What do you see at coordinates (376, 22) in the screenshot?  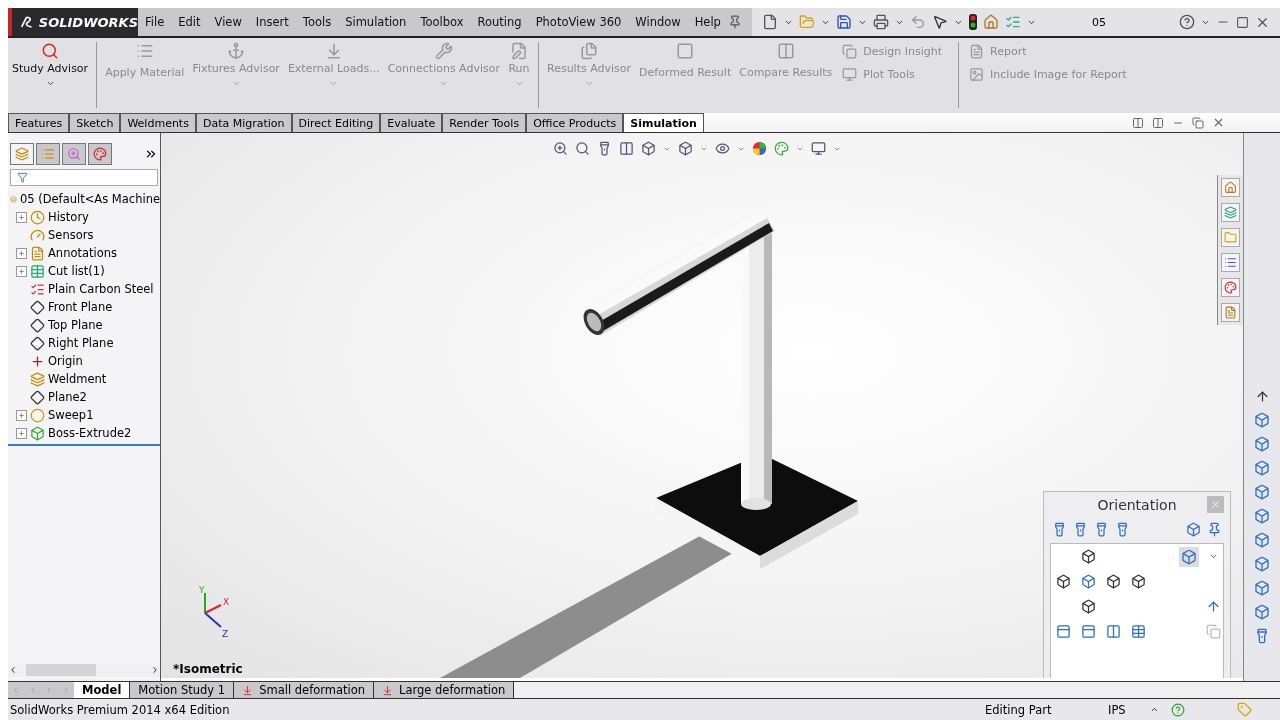 I see `menu-item: Simulation` at bounding box center [376, 22].